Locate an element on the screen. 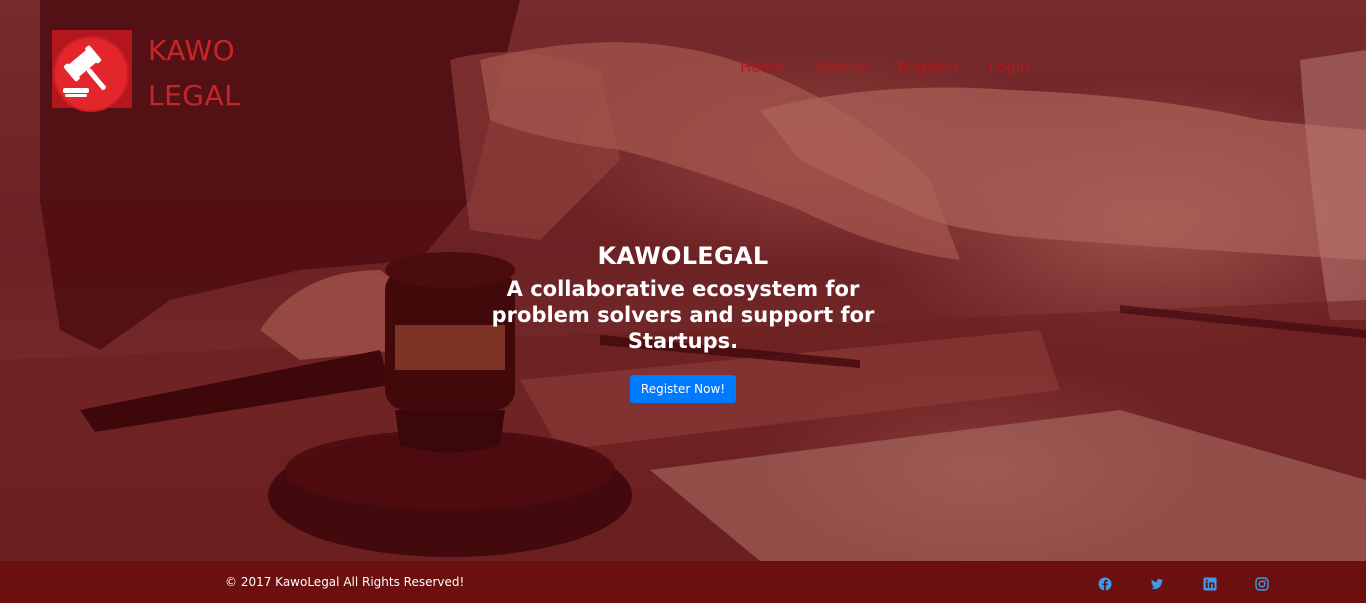 The height and width of the screenshot is (603, 1366). brand-line-2: LEGAL is located at coordinates (194, 95).